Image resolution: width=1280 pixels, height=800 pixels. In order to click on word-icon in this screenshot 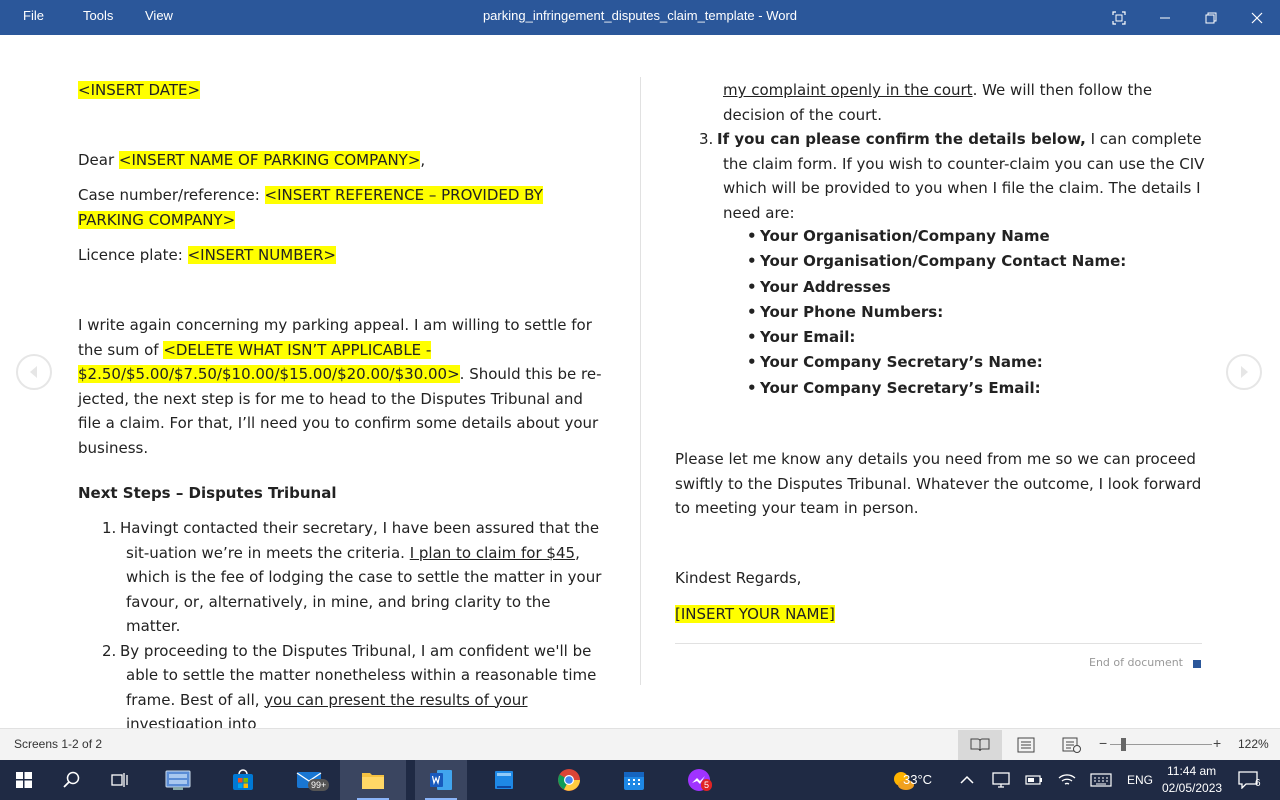, I will do `click(441, 780)`.